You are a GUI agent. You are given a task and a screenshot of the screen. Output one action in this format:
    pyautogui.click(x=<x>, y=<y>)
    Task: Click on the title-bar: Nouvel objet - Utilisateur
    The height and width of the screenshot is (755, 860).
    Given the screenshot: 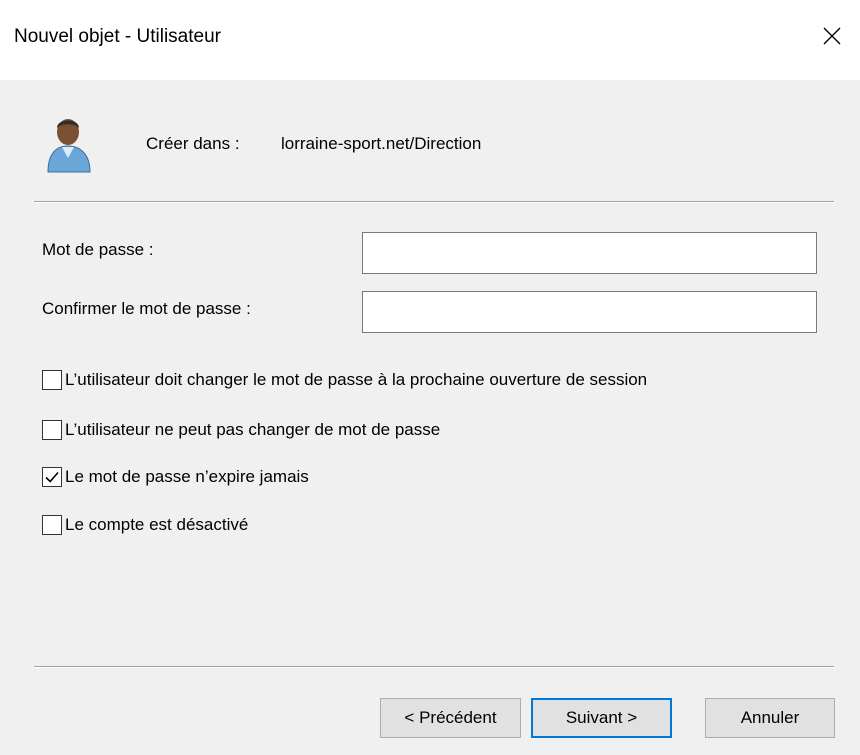 What is the action you would take?
    pyautogui.click(x=430, y=40)
    